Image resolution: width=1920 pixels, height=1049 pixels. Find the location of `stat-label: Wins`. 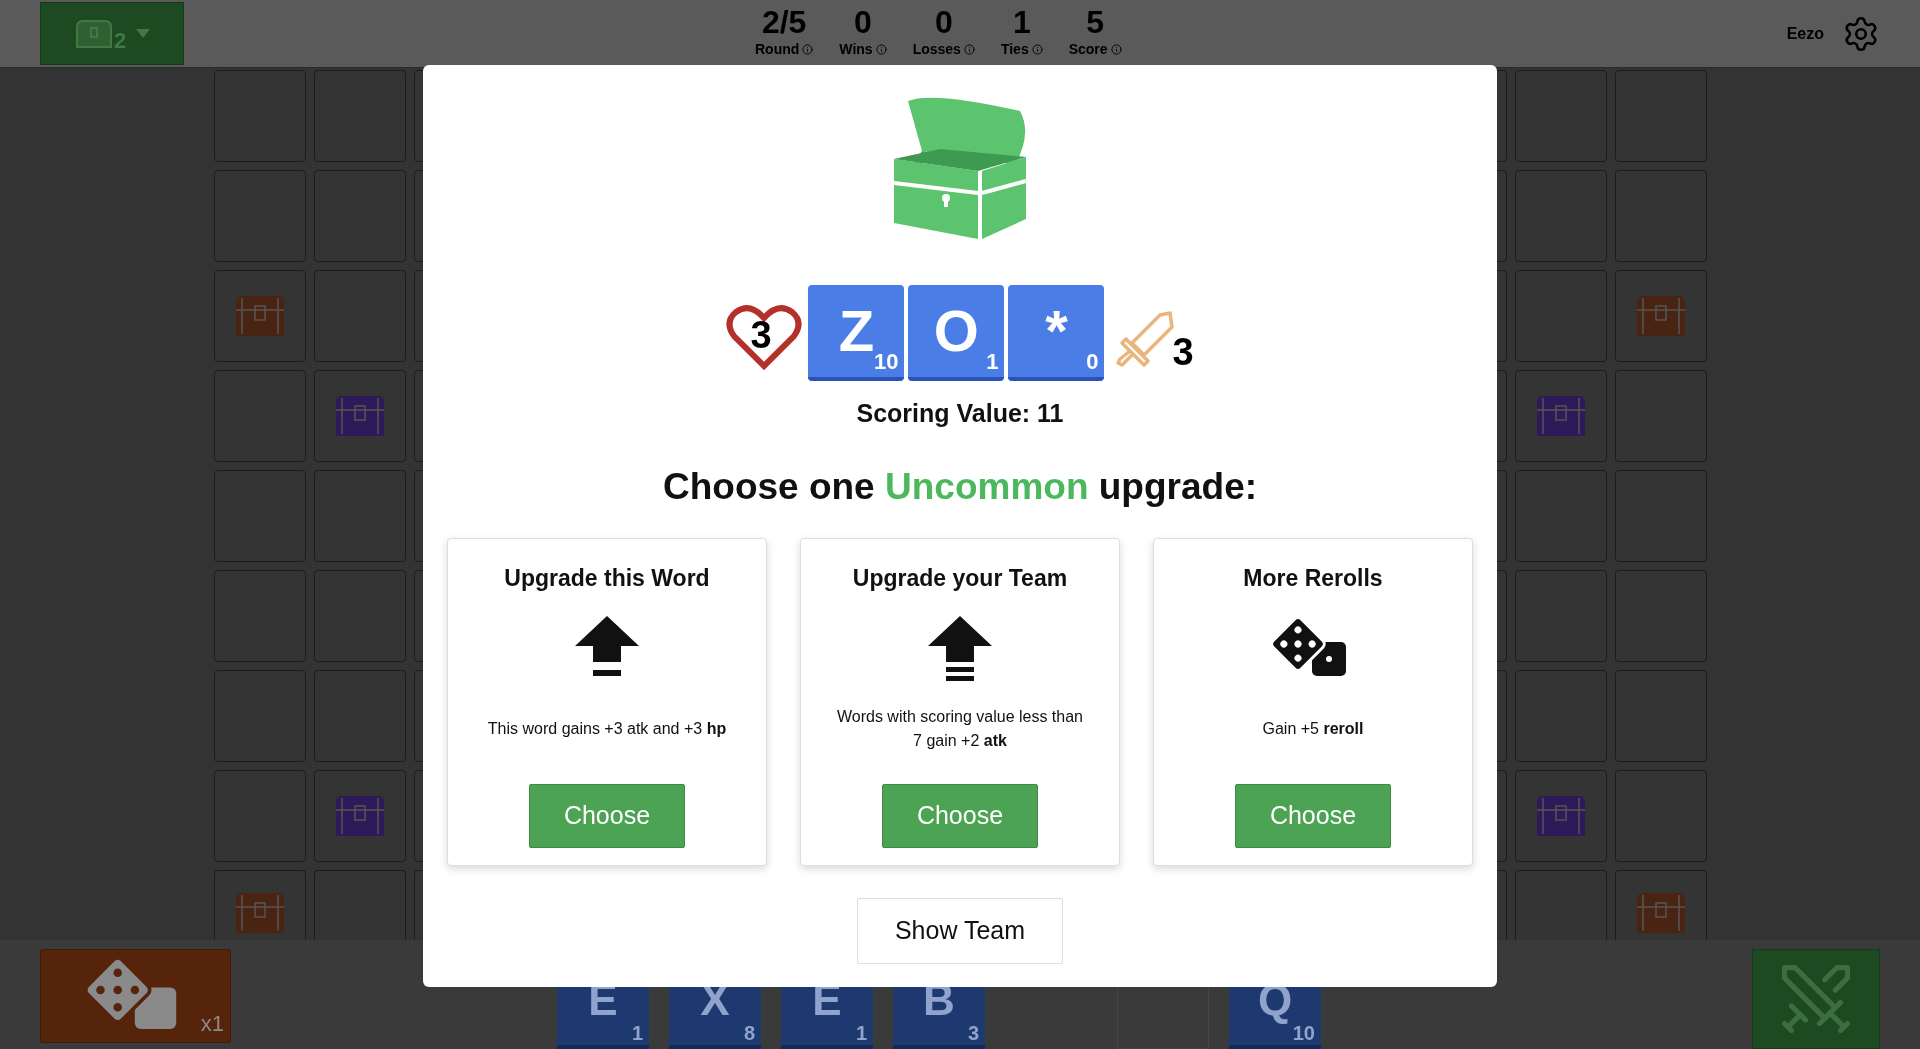

stat-label: Wins is located at coordinates (856, 49).